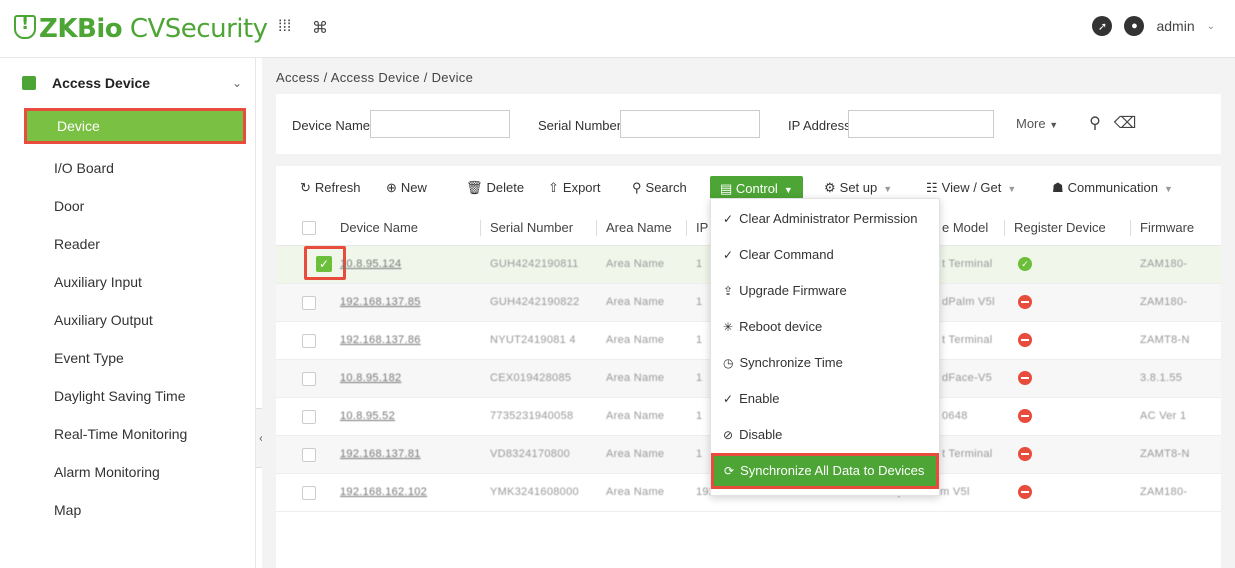  I want to click on view-get-label: View / Get, so click(971, 187).